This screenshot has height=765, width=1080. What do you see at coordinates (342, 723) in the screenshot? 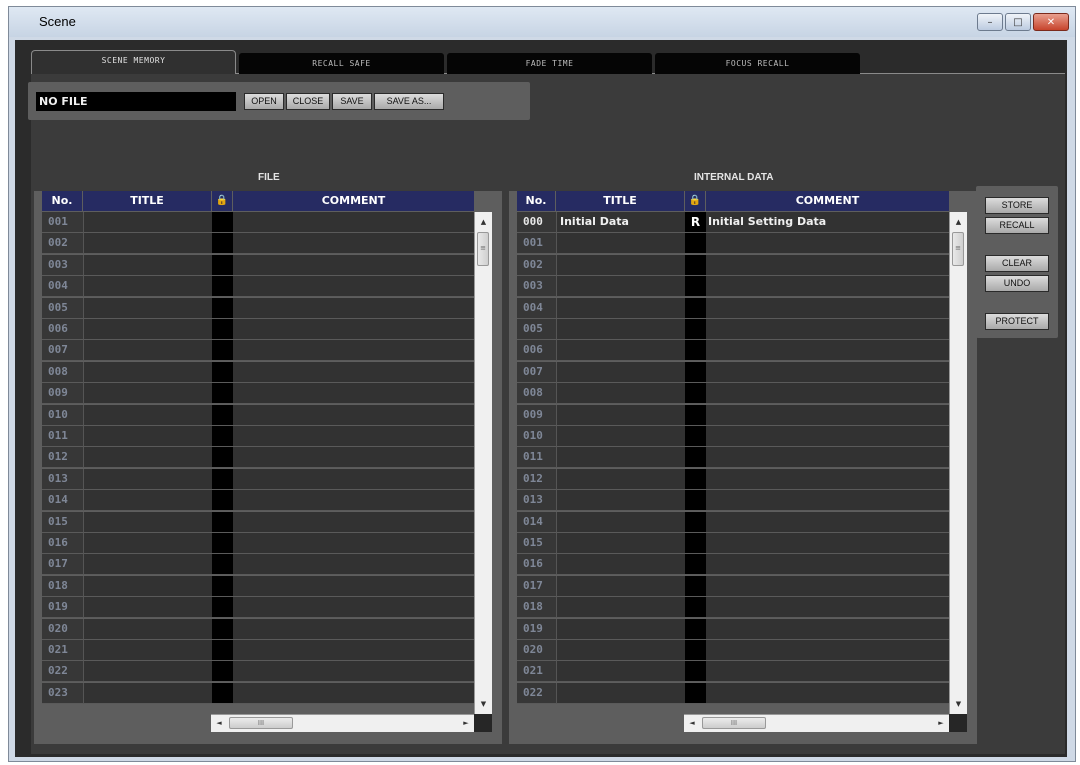
I see `file-horizontal-scrollbar: ◄ III ►` at bounding box center [342, 723].